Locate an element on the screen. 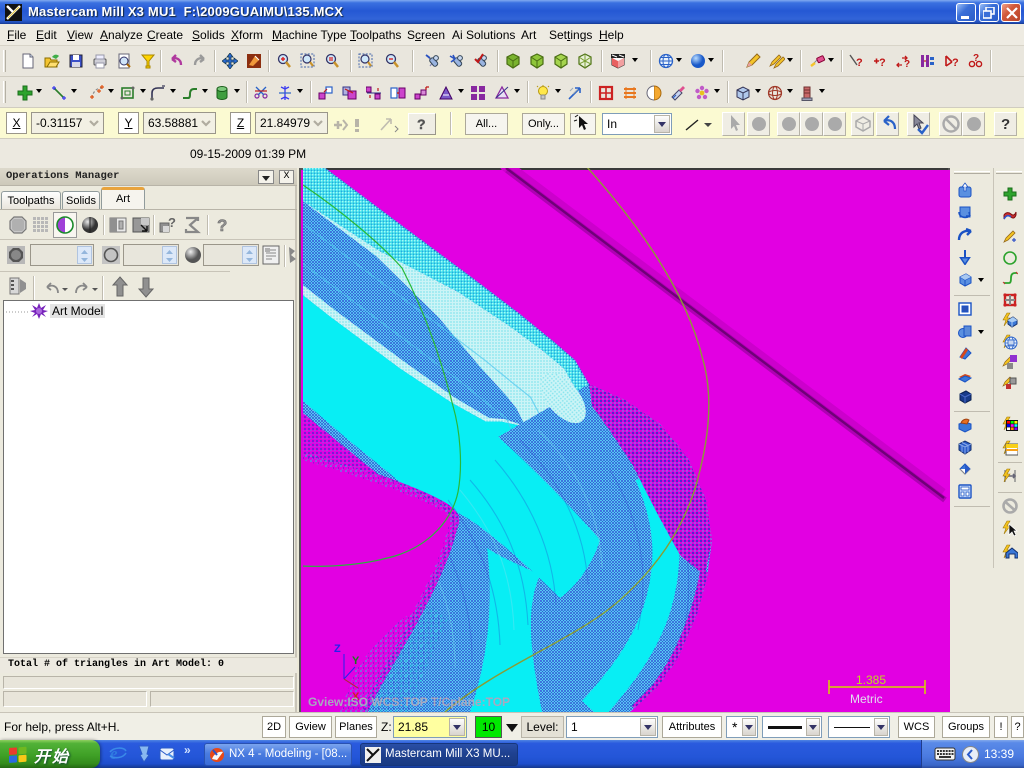 The height and width of the screenshot is (768, 1024). svg-text: 1.385 is located at coordinates (871, 680).